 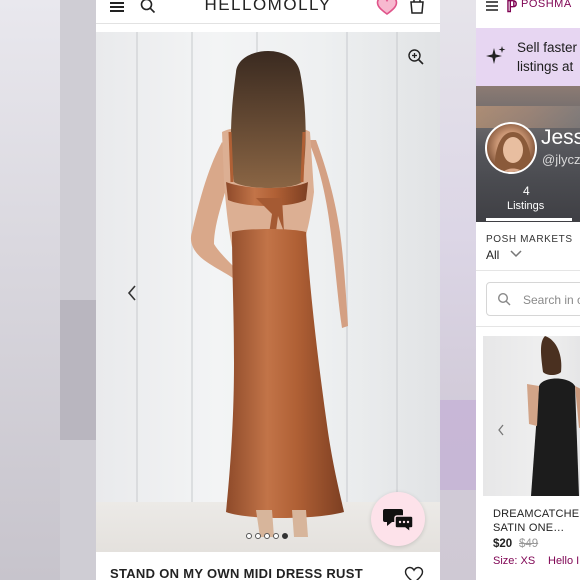 I want to click on listing-brand: Hello I, so click(x=563, y=561).